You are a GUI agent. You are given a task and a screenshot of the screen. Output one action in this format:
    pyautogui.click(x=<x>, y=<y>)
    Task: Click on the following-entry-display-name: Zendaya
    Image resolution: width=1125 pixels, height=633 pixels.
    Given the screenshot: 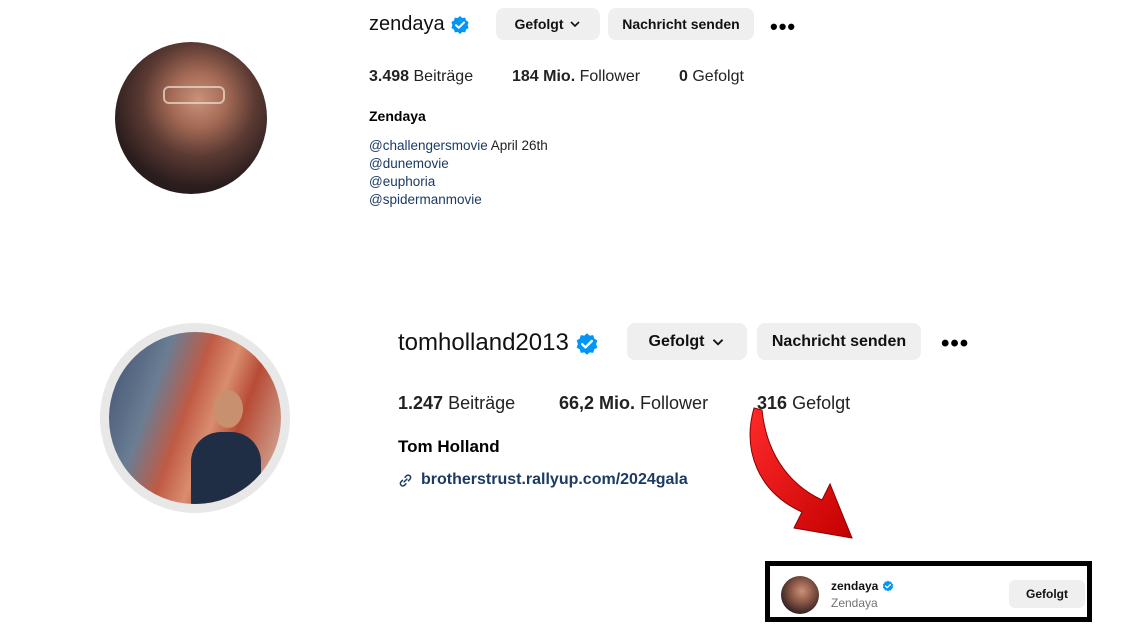 What is the action you would take?
    pyautogui.click(x=854, y=603)
    